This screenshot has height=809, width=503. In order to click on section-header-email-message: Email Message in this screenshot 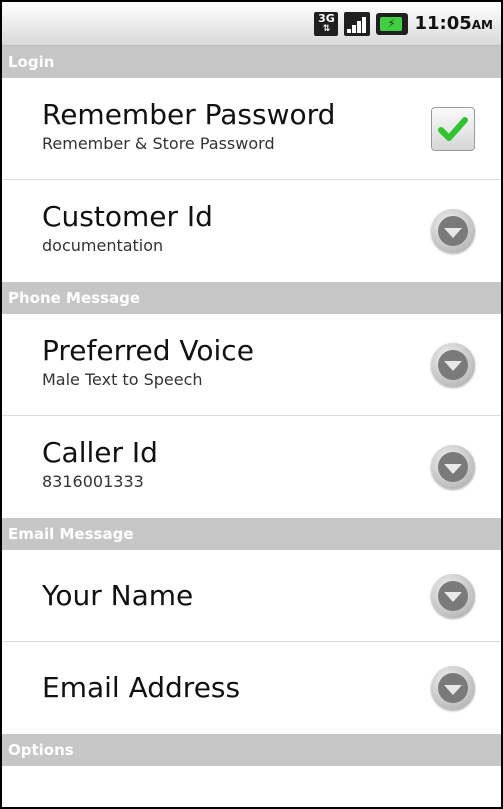, I will do `click(251, 534)`.